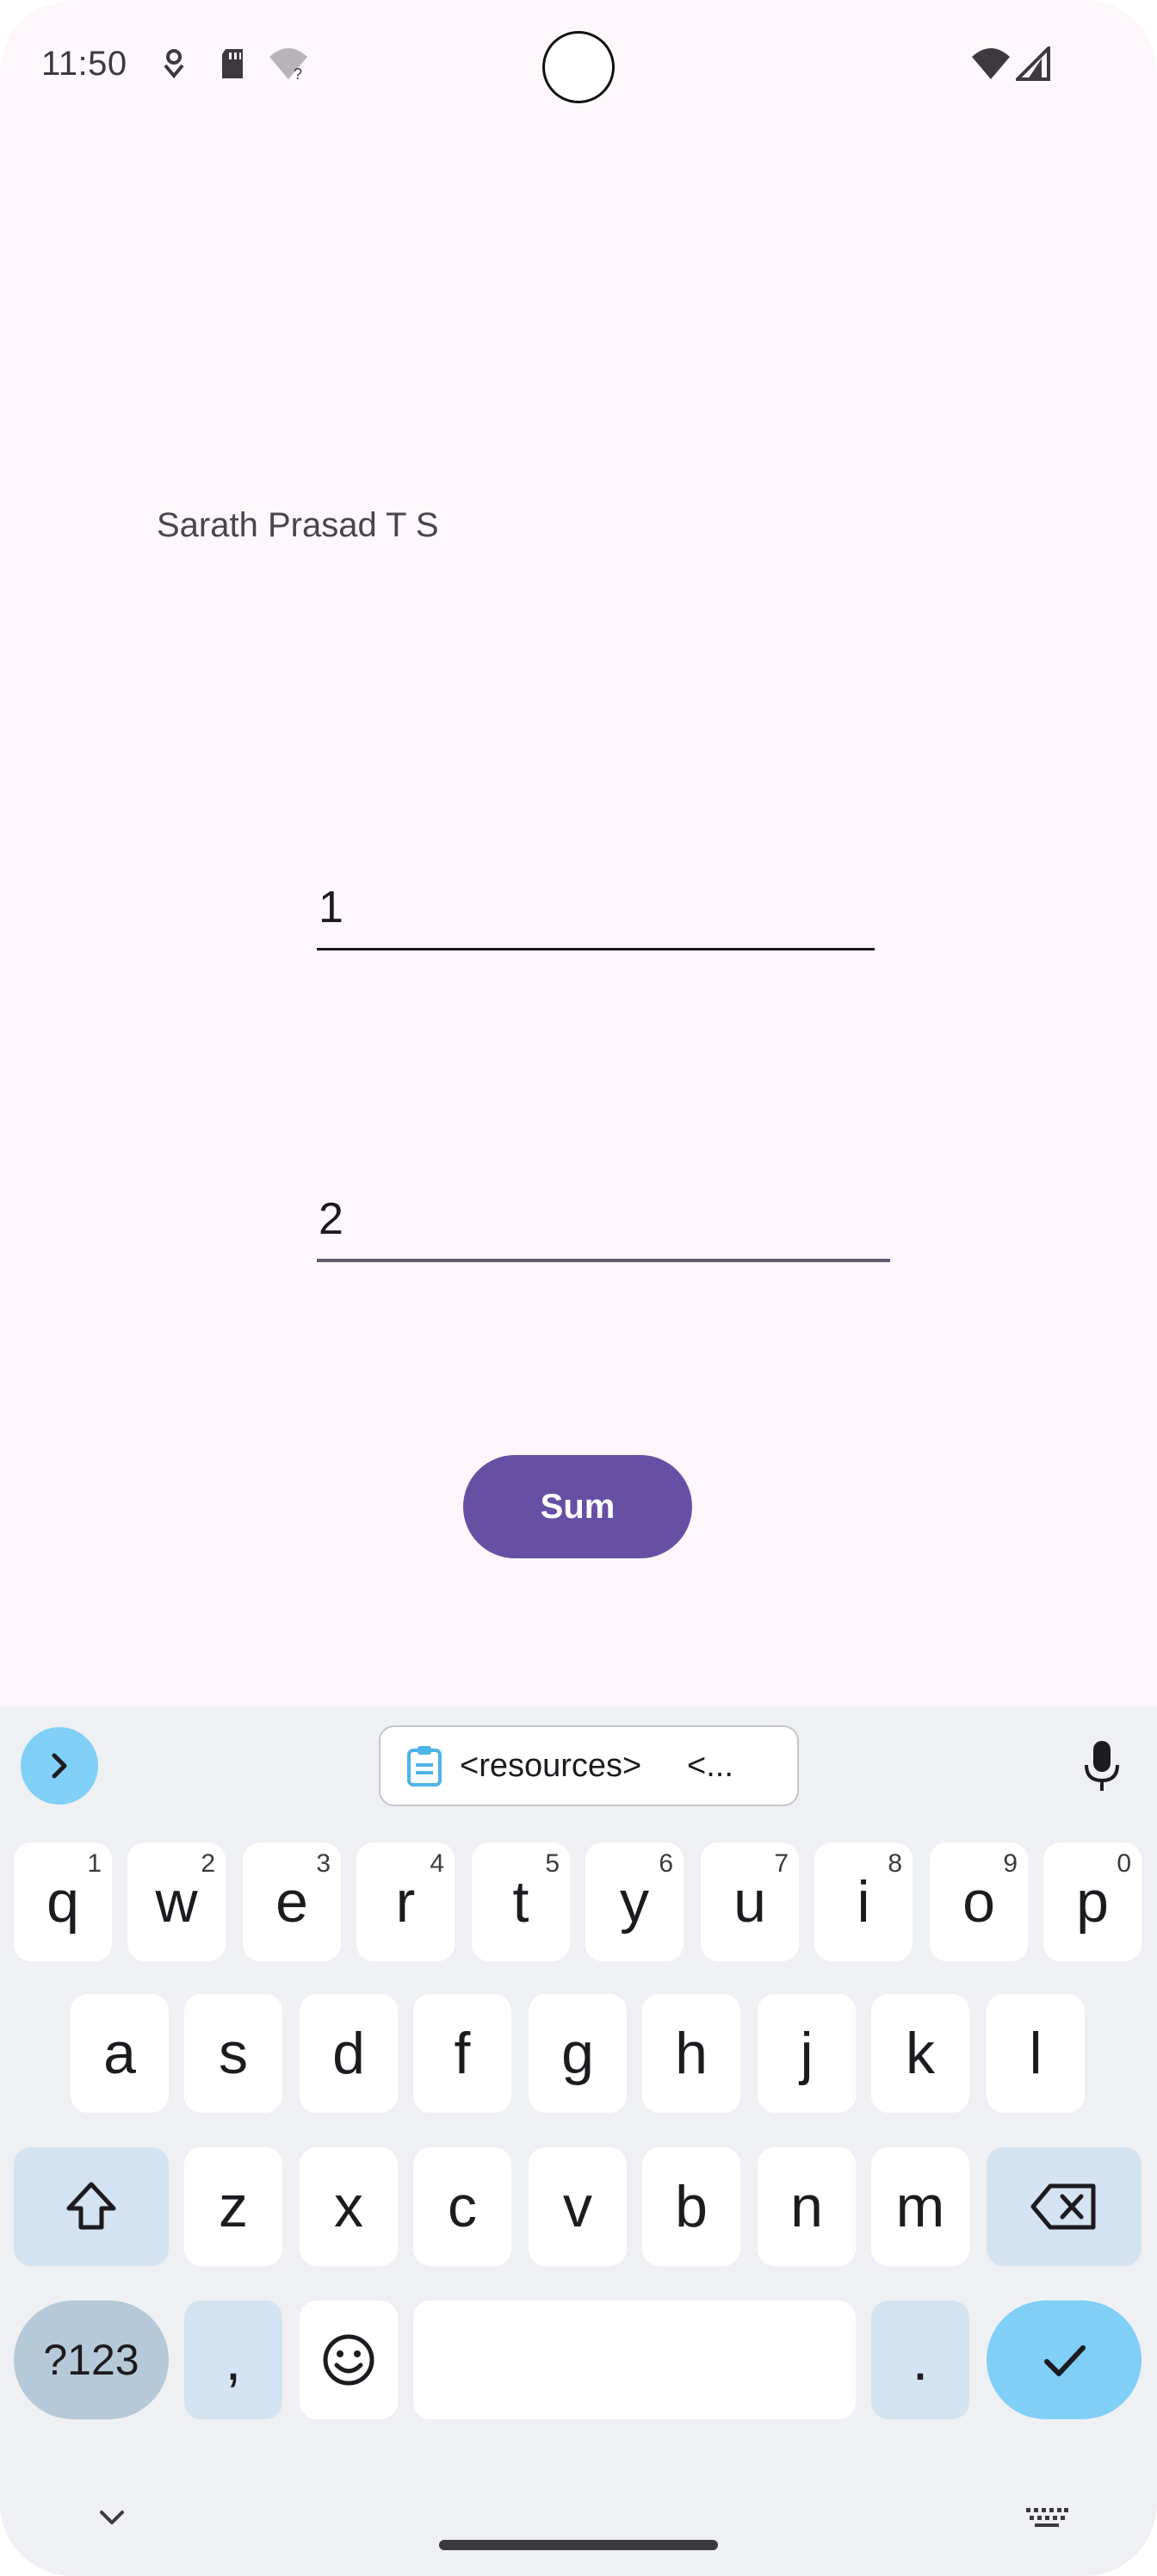 The image size is (1157, 2576). I want to click on gesture-navigation-handle, so click(579, 2545).